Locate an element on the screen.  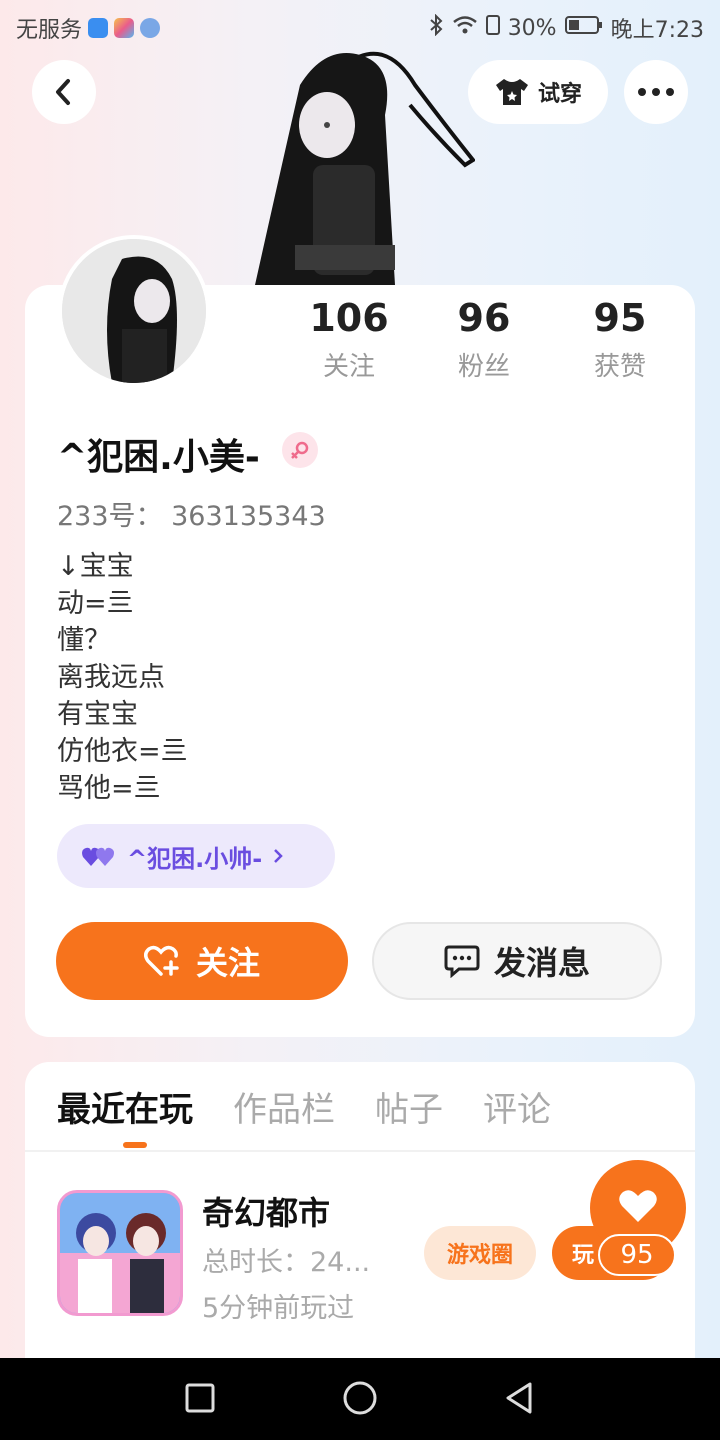
more-button is located at coordinates (656, 92).